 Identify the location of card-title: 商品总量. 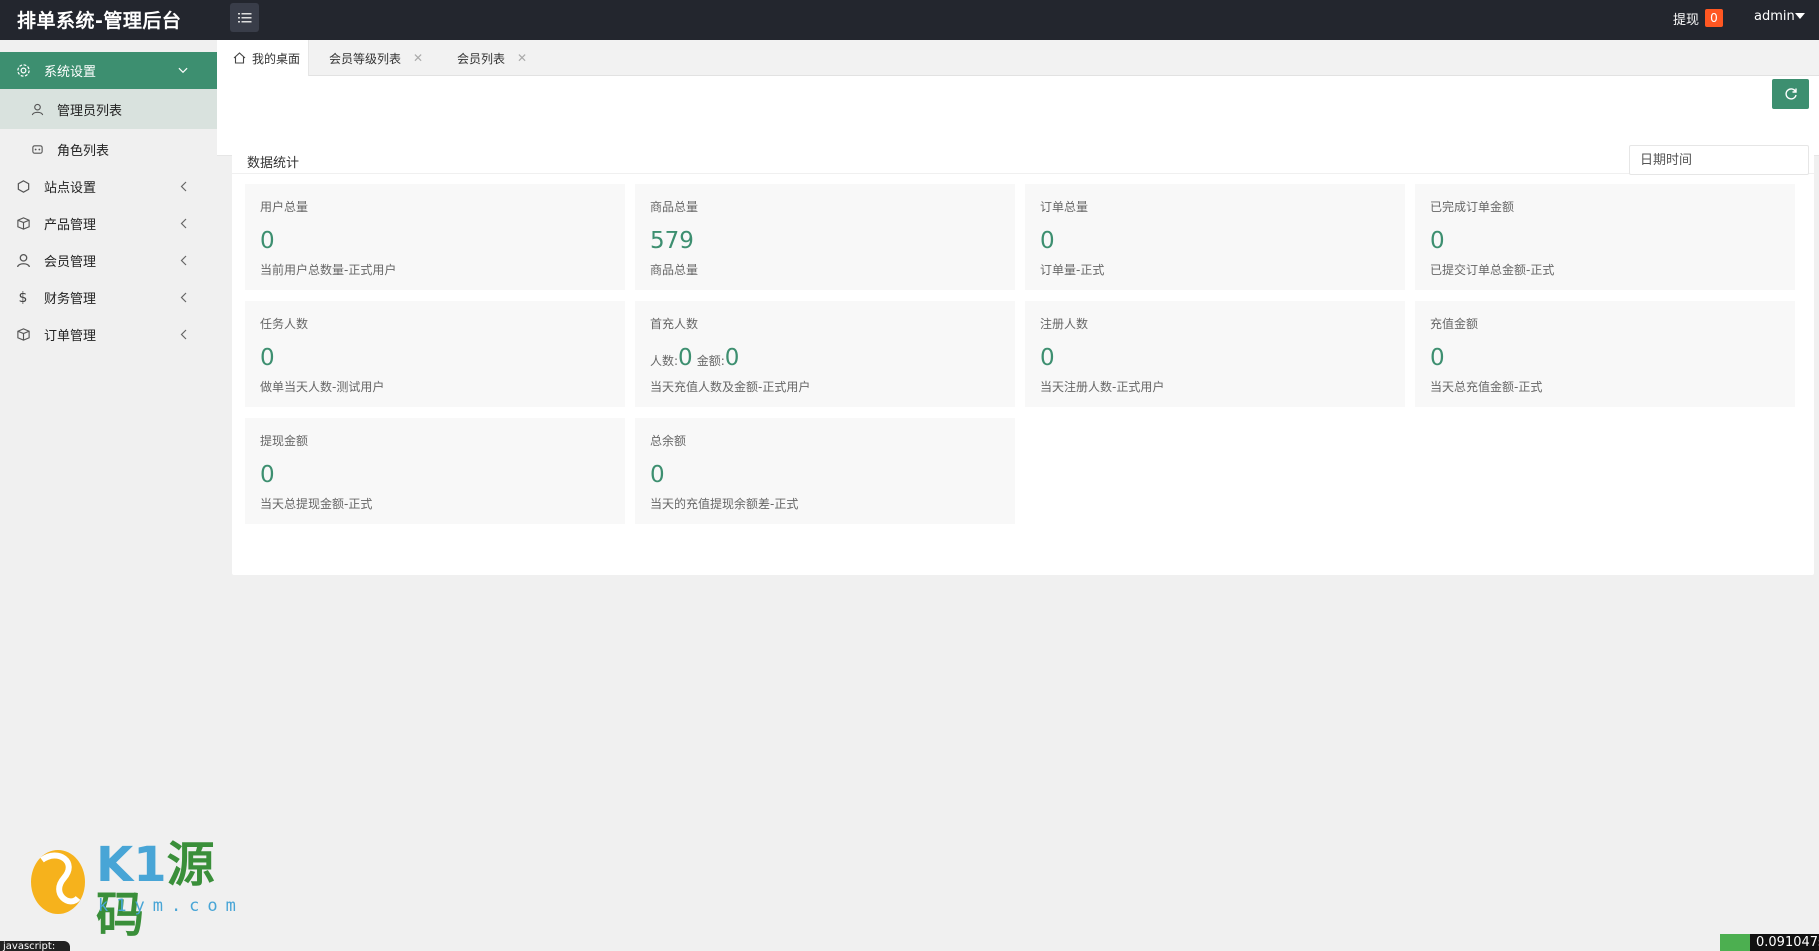
(674, 207).